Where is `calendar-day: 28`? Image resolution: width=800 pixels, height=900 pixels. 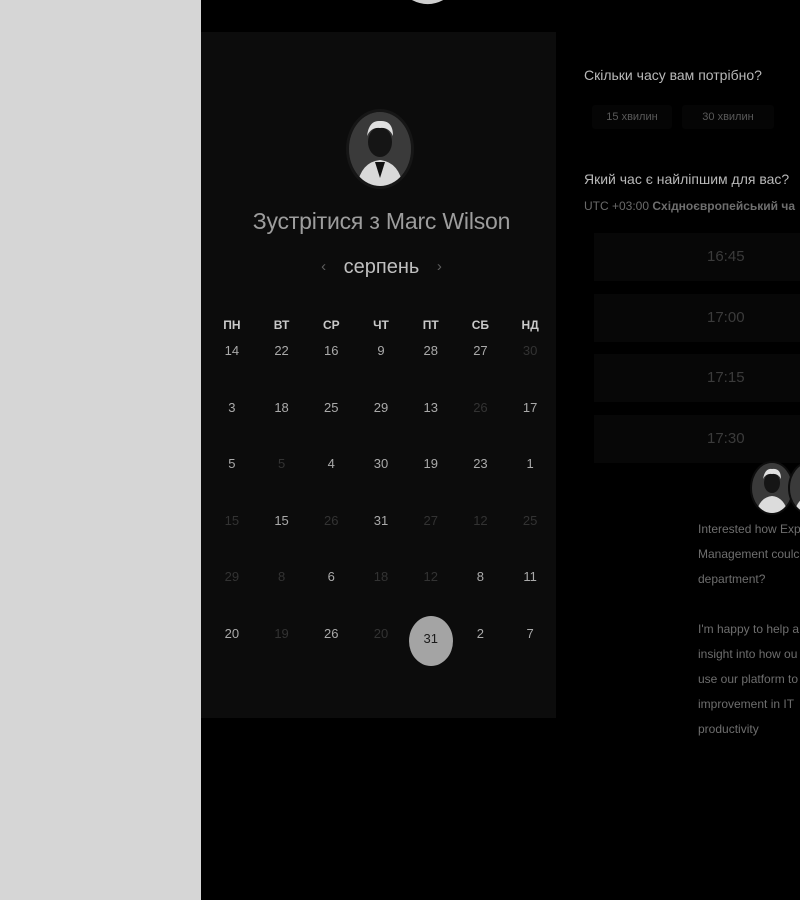 calendar-day: 28 is located at coordinates (431, 366).